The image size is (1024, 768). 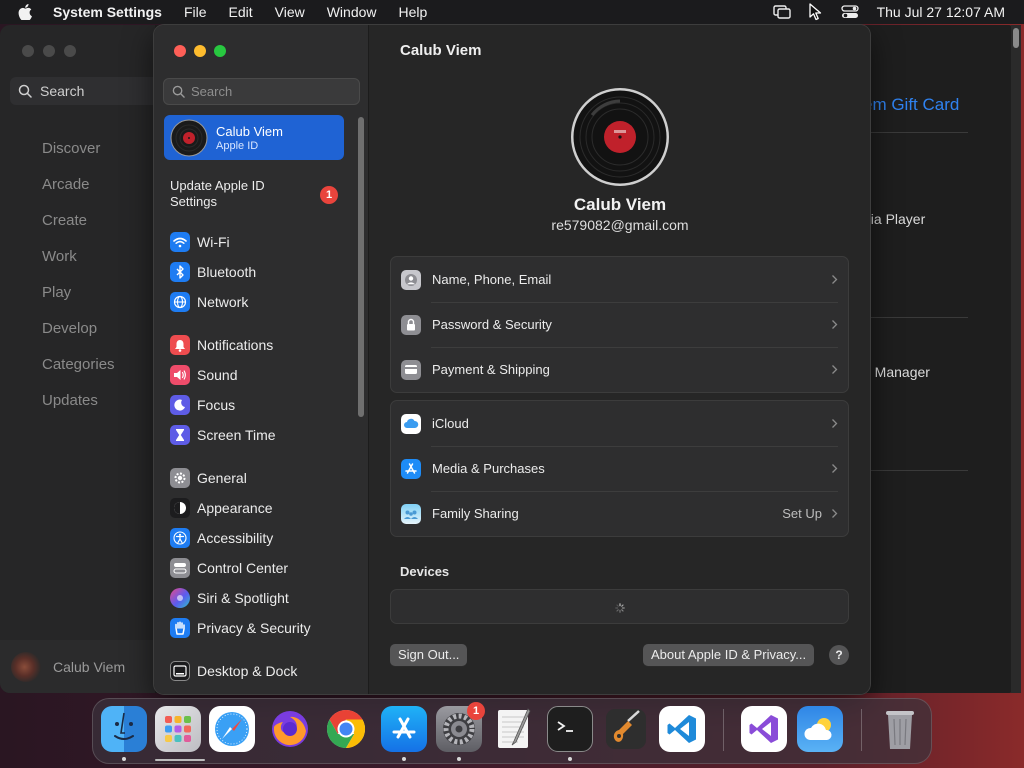 What do you see at coordinates (257, 194) in the screenshot?
I see `sidebar-item-update-apple-id: Update Apple ID Settings 1` at bounding box center [257, 194].